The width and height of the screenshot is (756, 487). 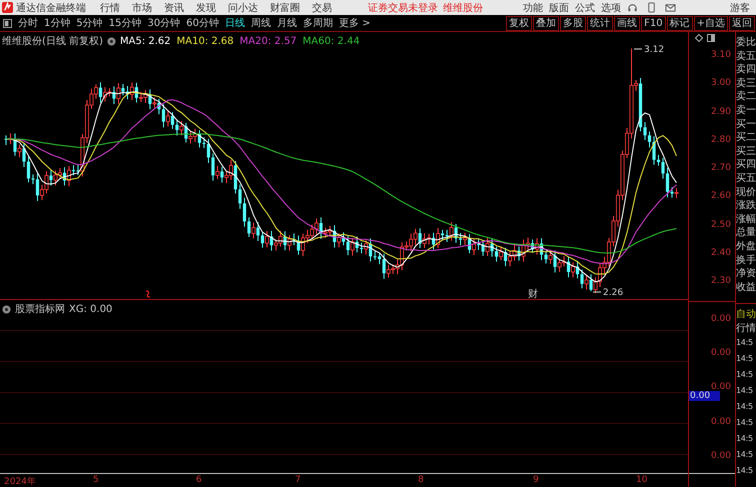 What do you see at coordinates (536, 480) in the screenshot?
I see `date-axis-label: 9` at bounding box center [536, 480].